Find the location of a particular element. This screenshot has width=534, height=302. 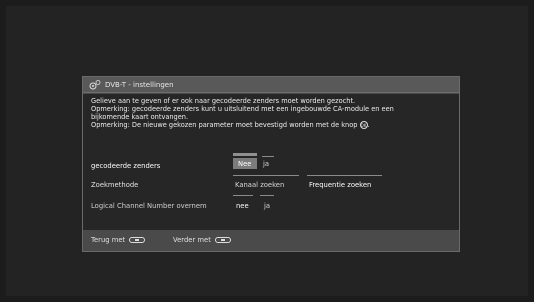

option-nee-lcn-line is located at coordinates (243, 195).